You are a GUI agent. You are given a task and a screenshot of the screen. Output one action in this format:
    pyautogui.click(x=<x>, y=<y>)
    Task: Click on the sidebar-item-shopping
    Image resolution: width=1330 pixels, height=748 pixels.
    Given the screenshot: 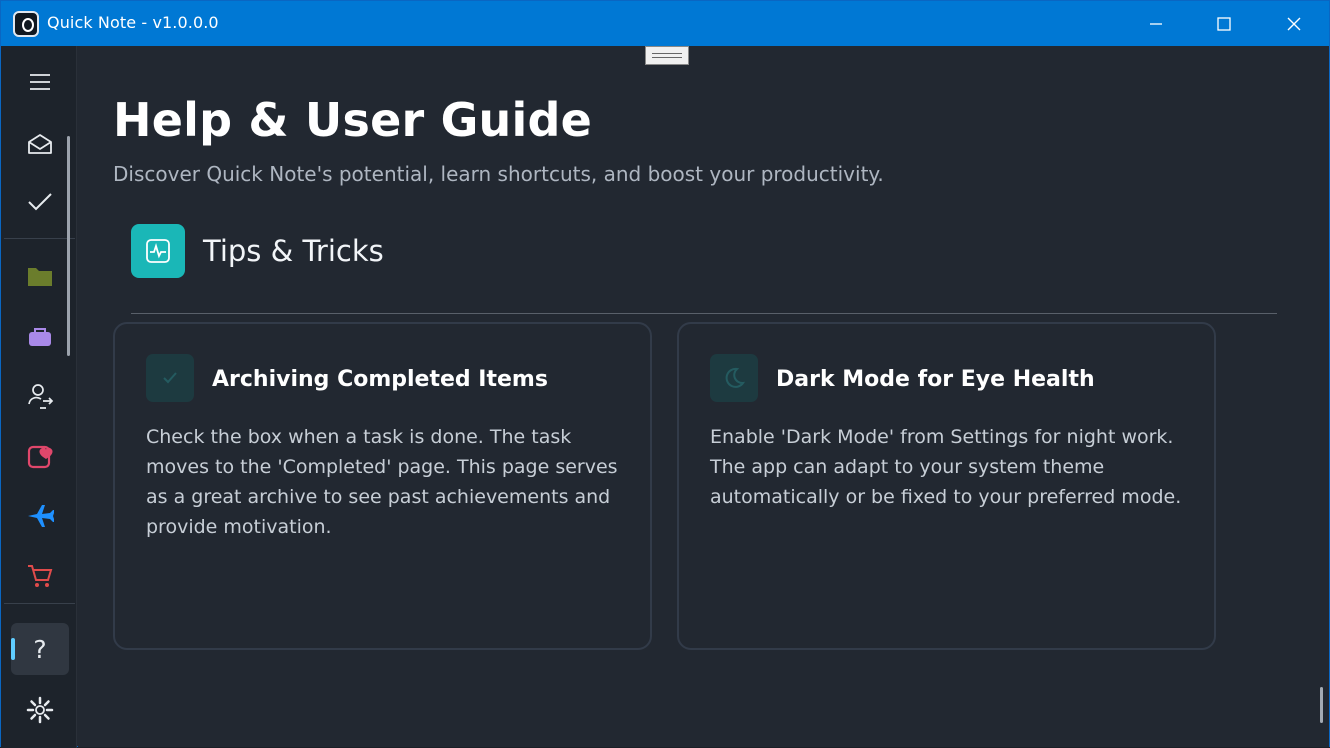 What is the action you would take?
    pyautogui.click(x=40, y=576)
    